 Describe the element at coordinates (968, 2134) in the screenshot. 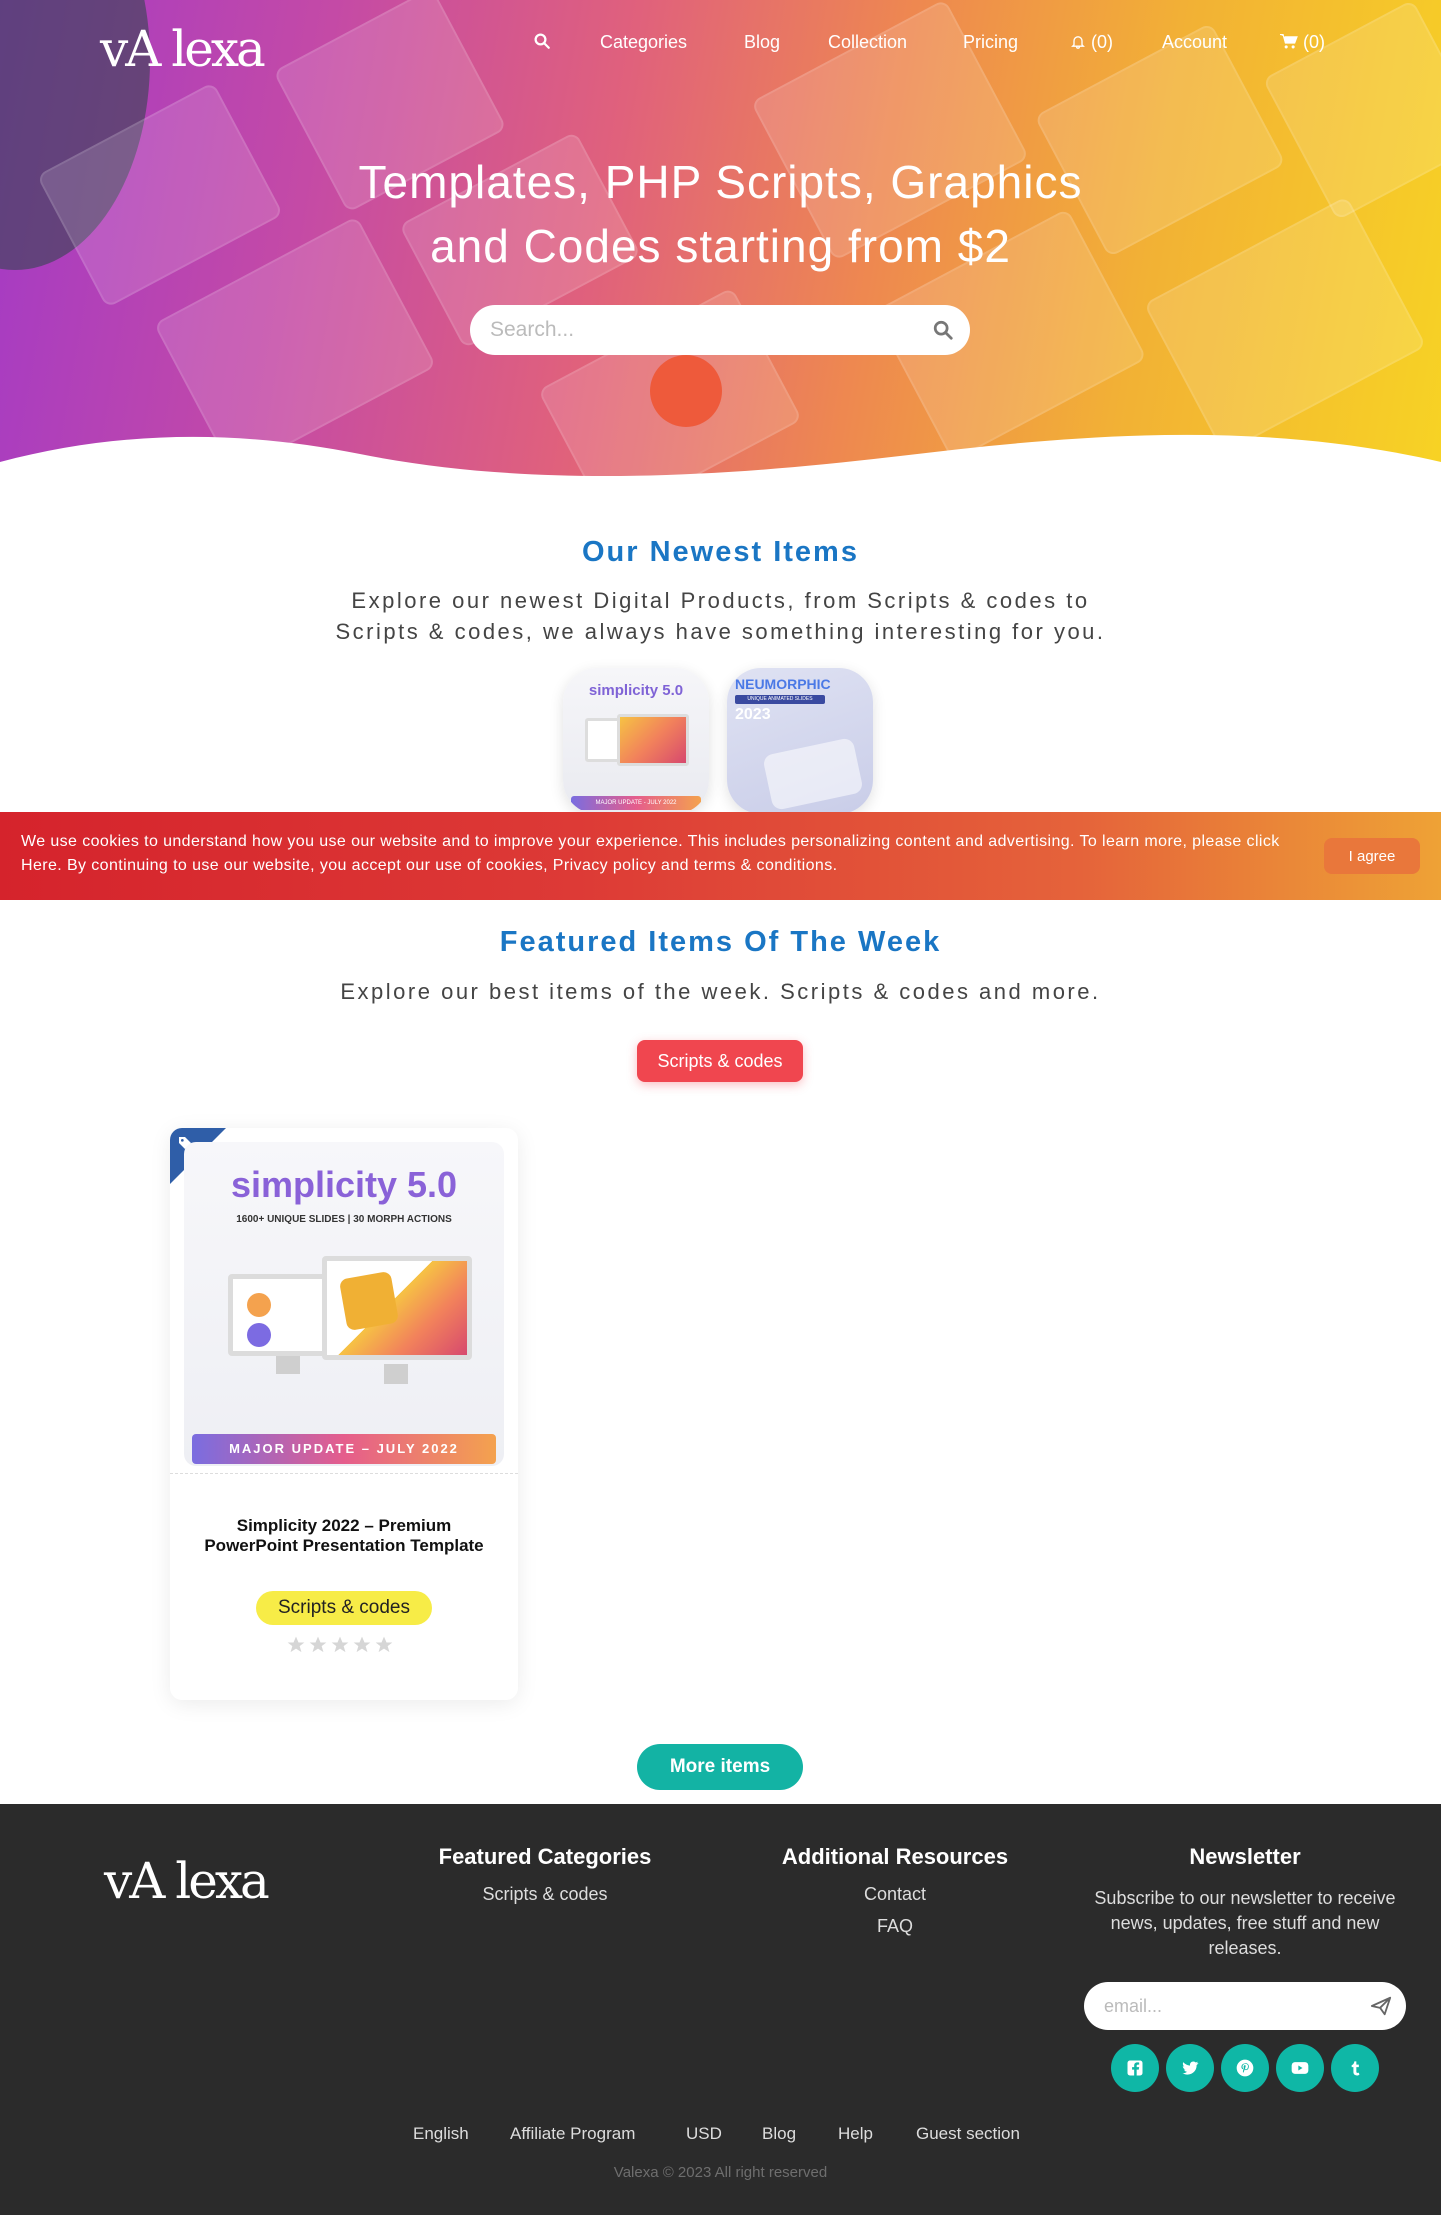

I see `footer-guest-link: Guest section` at that location.